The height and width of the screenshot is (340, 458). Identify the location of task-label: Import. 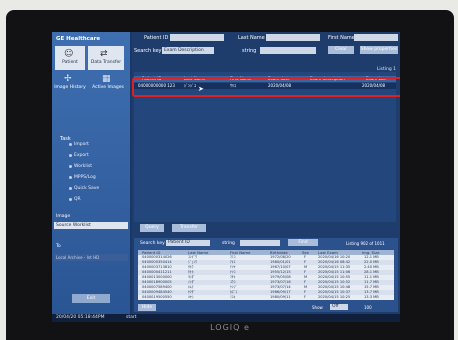
(81, 144).